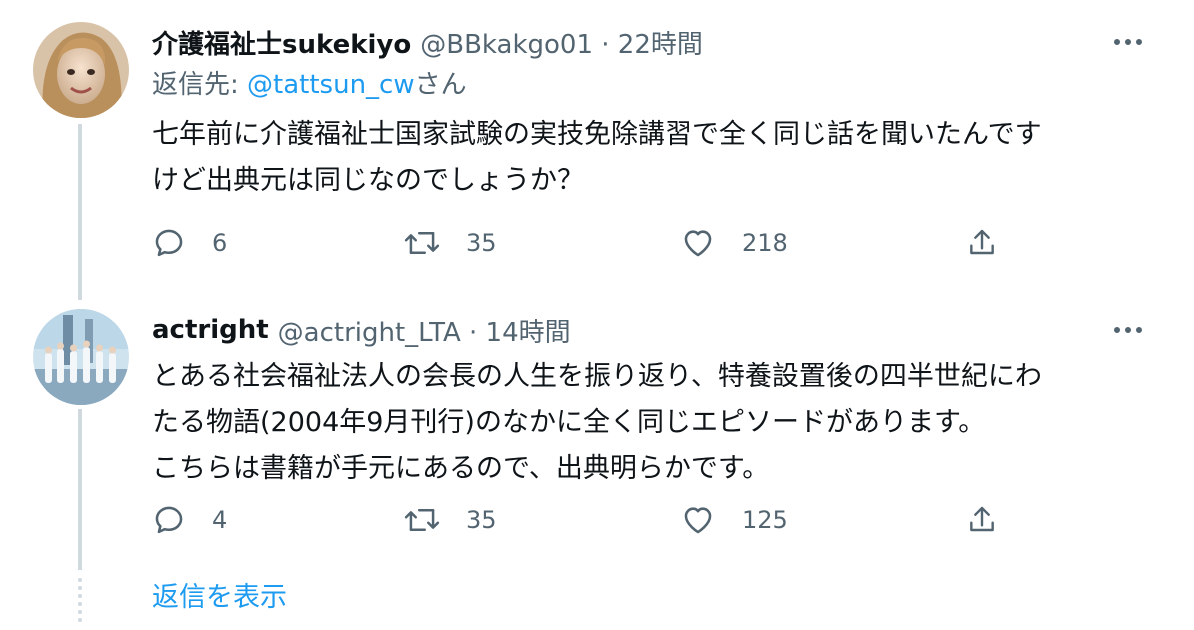 The image size is (1194, 630). I want to click on tweet-header: 介護福祉士sukekiyo @BBkakgo01 · 22時間, so click(653, 42).